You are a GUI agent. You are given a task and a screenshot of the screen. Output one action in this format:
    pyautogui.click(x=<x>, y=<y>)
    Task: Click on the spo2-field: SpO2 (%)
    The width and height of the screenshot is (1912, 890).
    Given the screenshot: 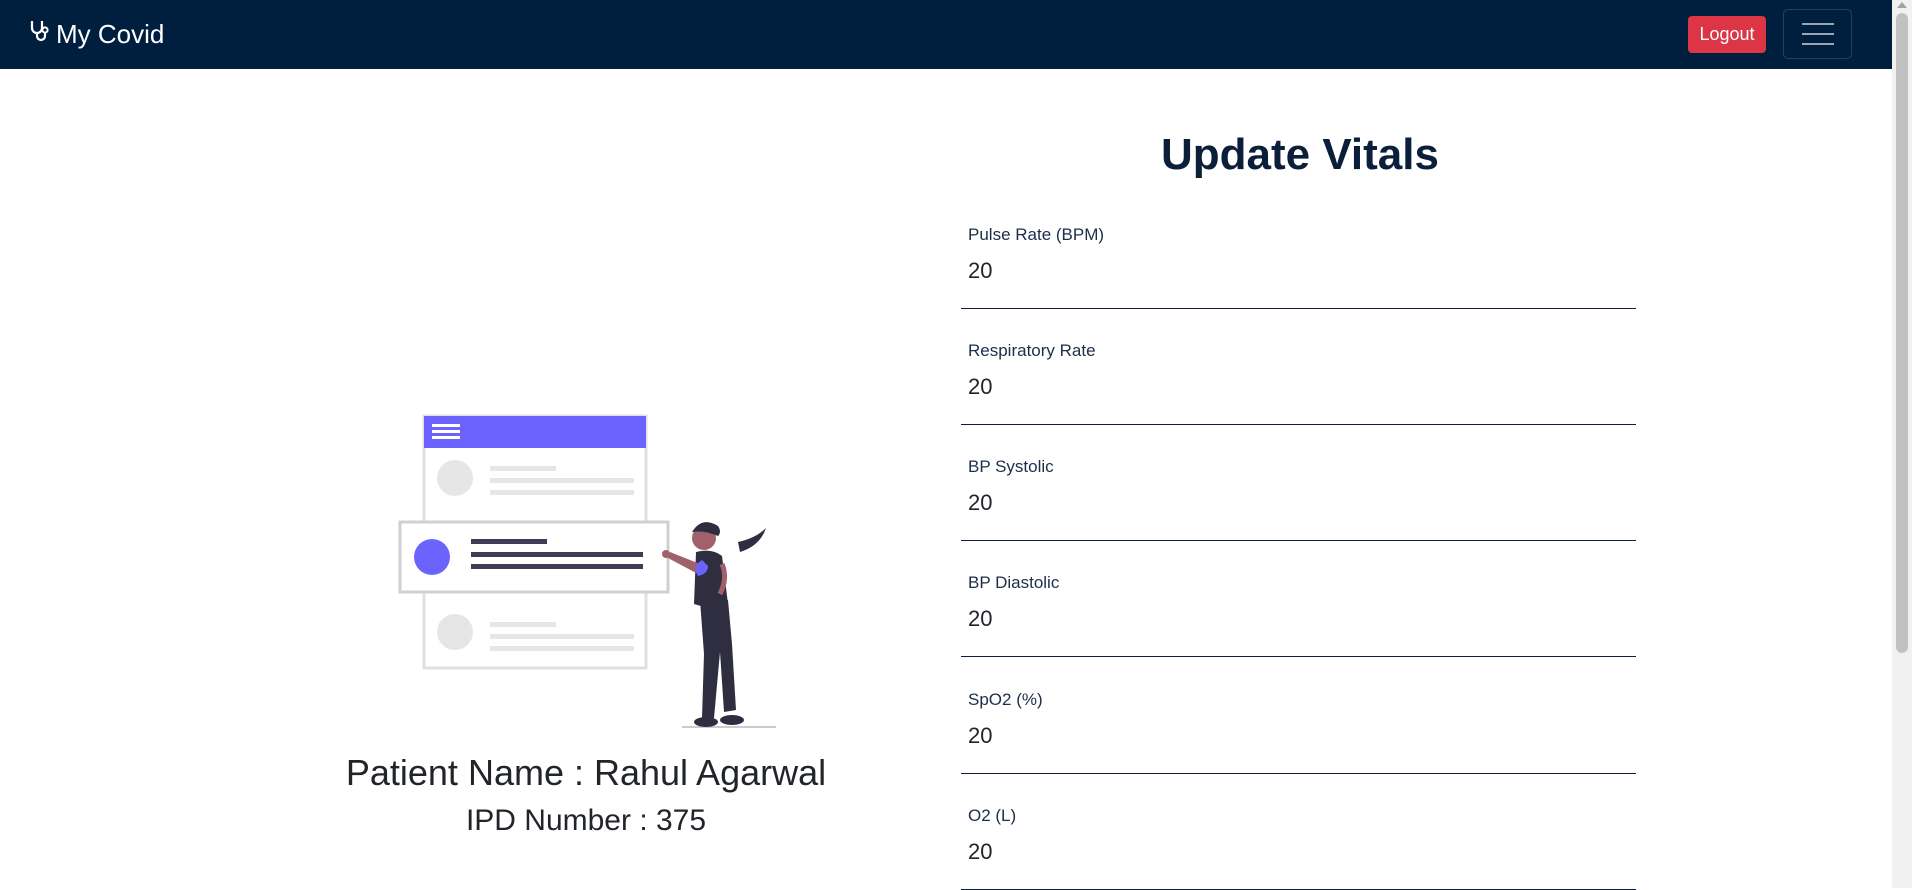 What is the action you would take?
    pyautogui.click(x=1298, y=732)
    